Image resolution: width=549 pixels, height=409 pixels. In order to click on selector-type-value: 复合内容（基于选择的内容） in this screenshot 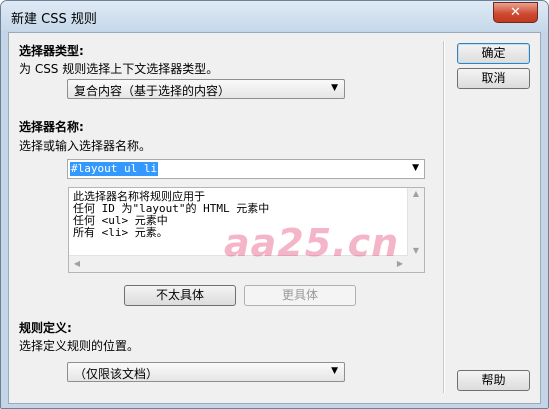, I will do `click(152, 91)`.